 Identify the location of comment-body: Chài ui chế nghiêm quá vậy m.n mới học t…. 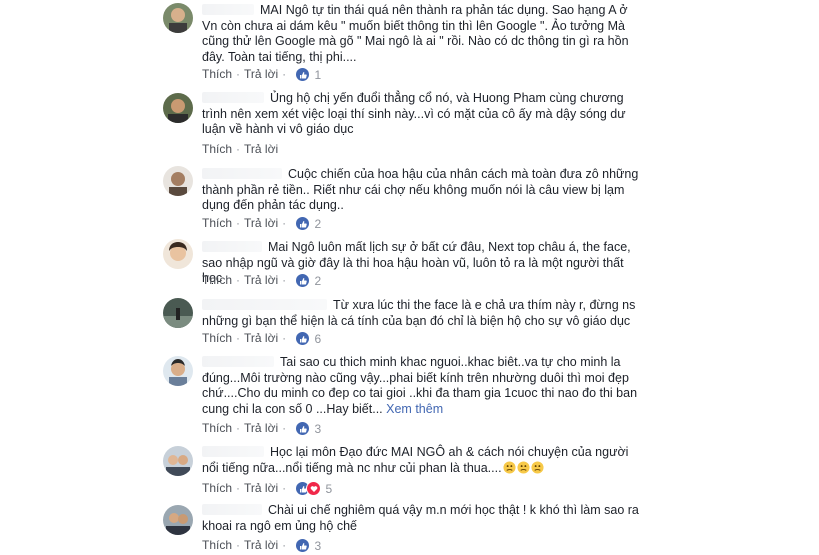
(422, 518).